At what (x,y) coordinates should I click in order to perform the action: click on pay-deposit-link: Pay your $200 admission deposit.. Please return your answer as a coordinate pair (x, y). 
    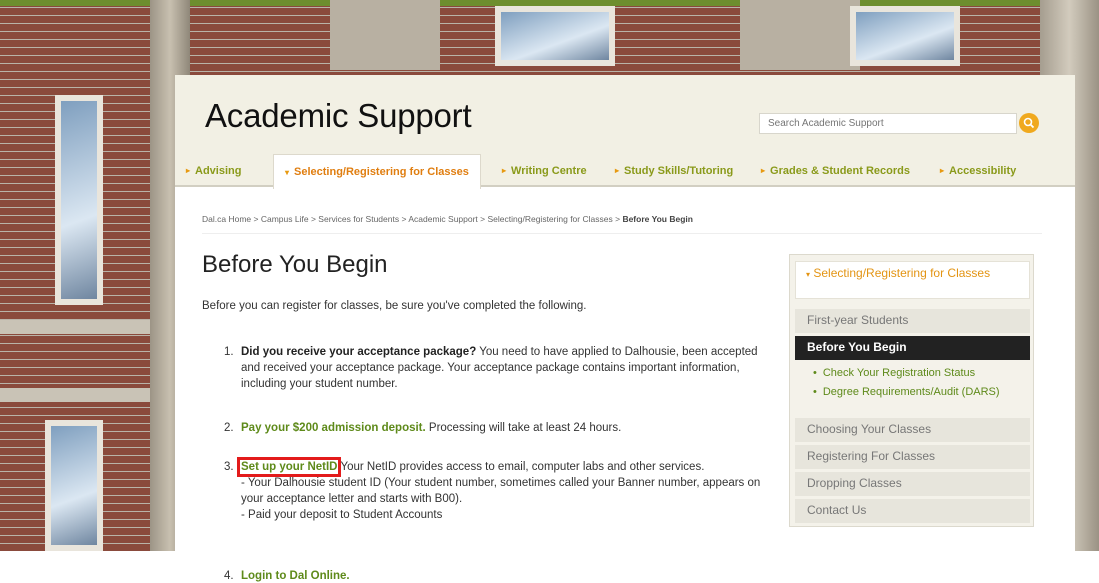
    Looking at the image, I should click on (333, 428).